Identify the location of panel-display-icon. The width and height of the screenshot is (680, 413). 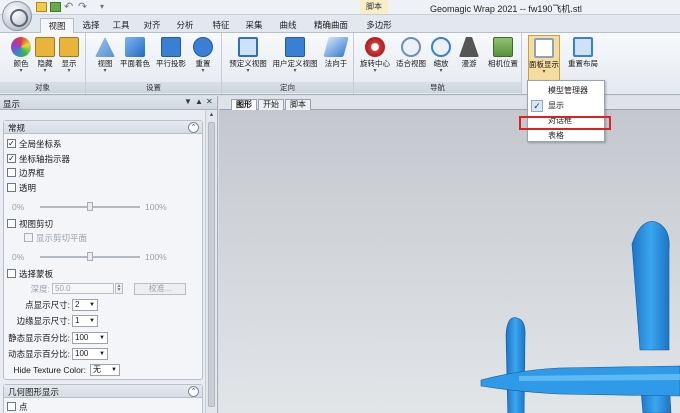
(544, 48).